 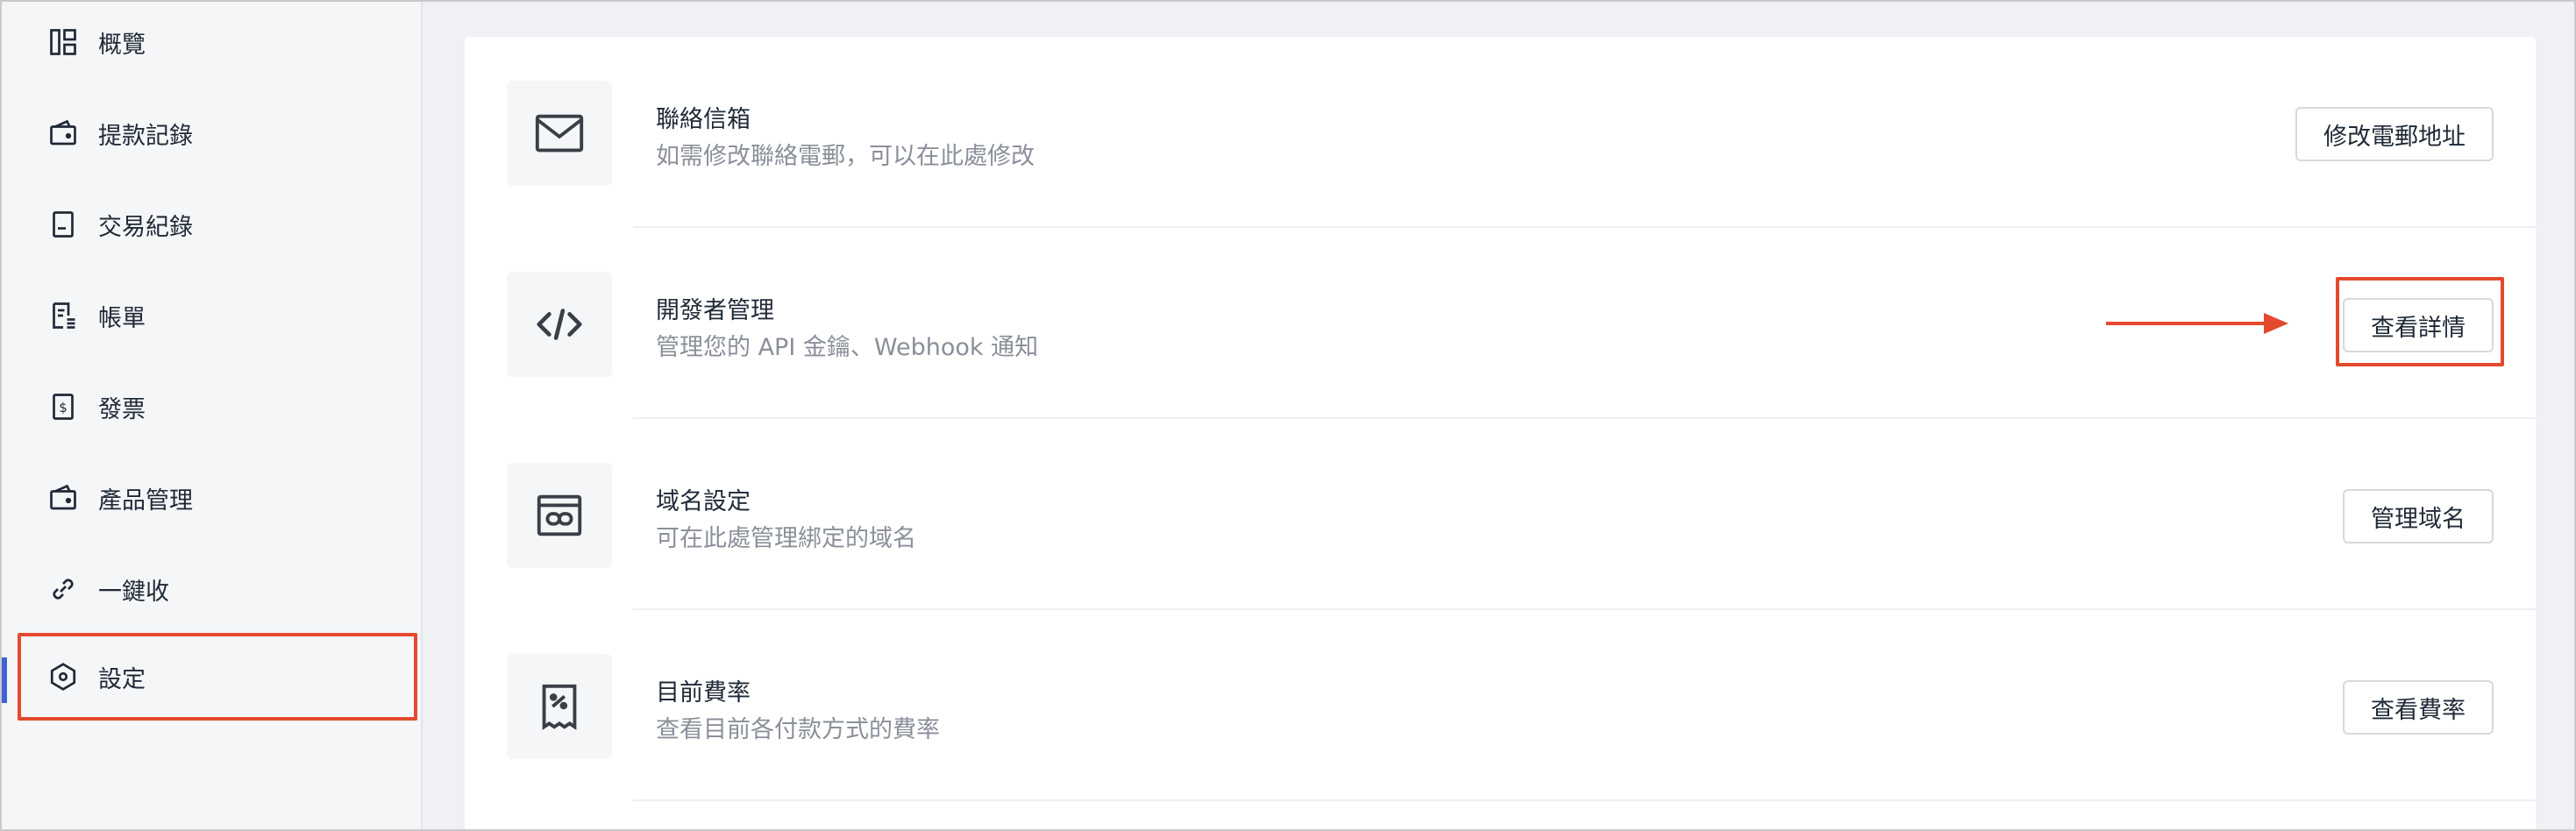 What do you see at coordinates (122, 679) in the screenshot?
I see `sidebar-item-label: 設定` at bounding box center [122, 679].